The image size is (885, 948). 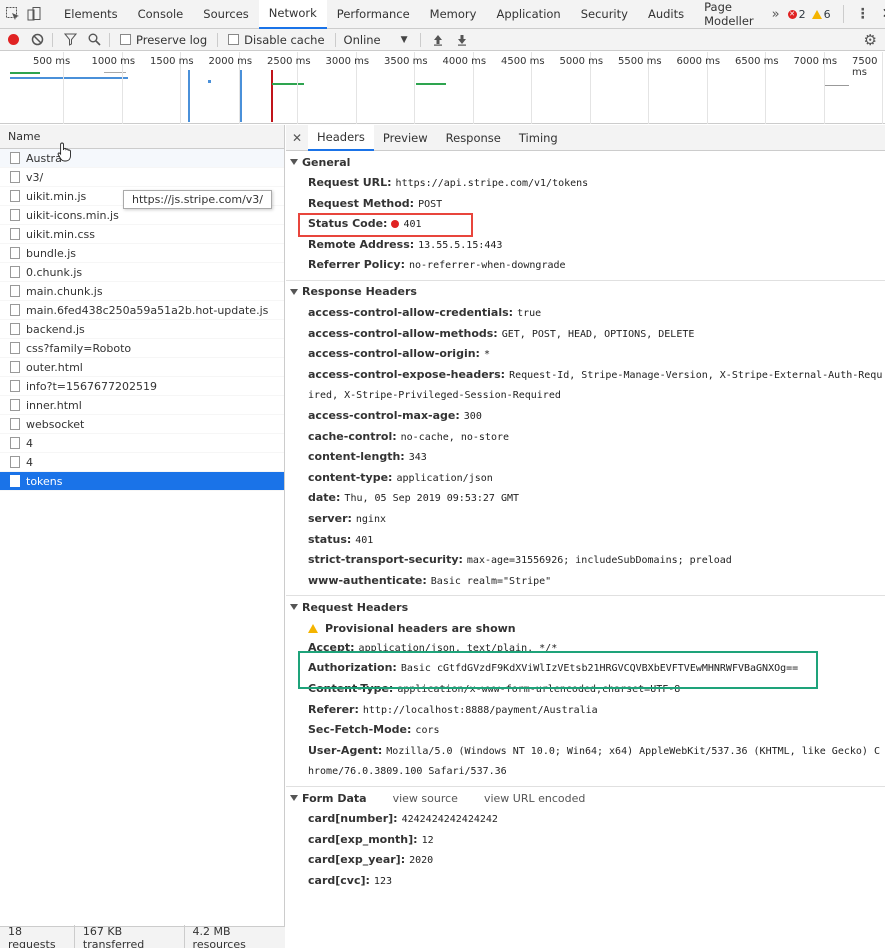 What do you see at coordinates (142, 177) in the screenshot?
I see `request-row: v3/` at bounding box center [142, 177].